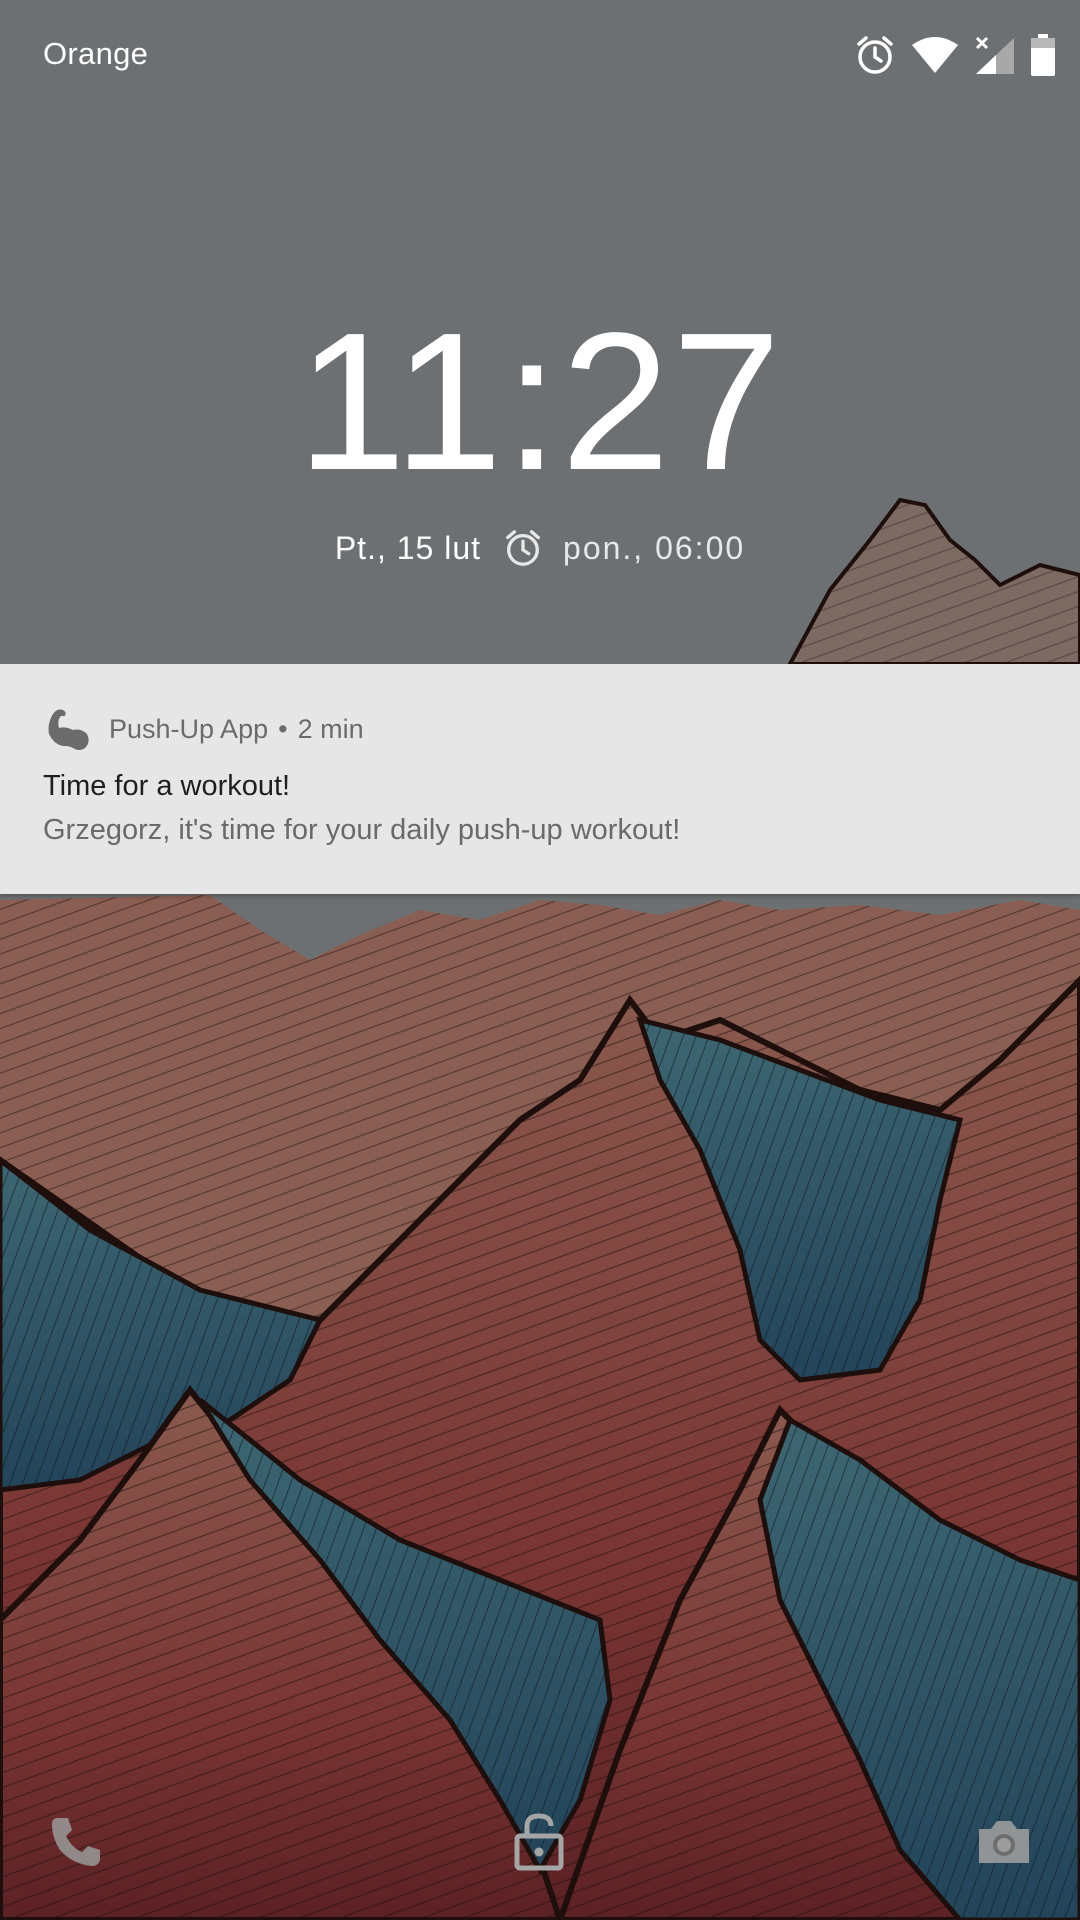 The image size is (1080, 1920). I want to click on unlock-icon, so click(539, 1842).